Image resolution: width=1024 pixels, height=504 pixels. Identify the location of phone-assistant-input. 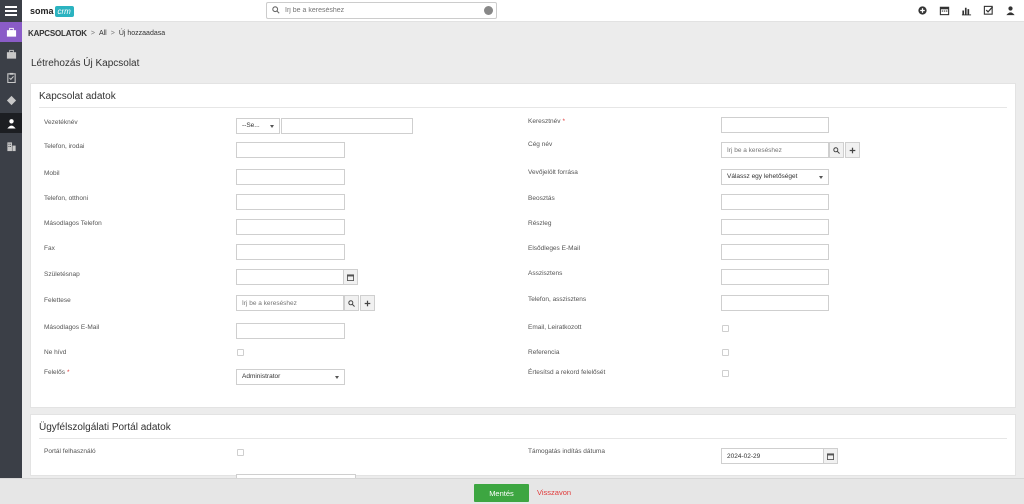
(775, 303).